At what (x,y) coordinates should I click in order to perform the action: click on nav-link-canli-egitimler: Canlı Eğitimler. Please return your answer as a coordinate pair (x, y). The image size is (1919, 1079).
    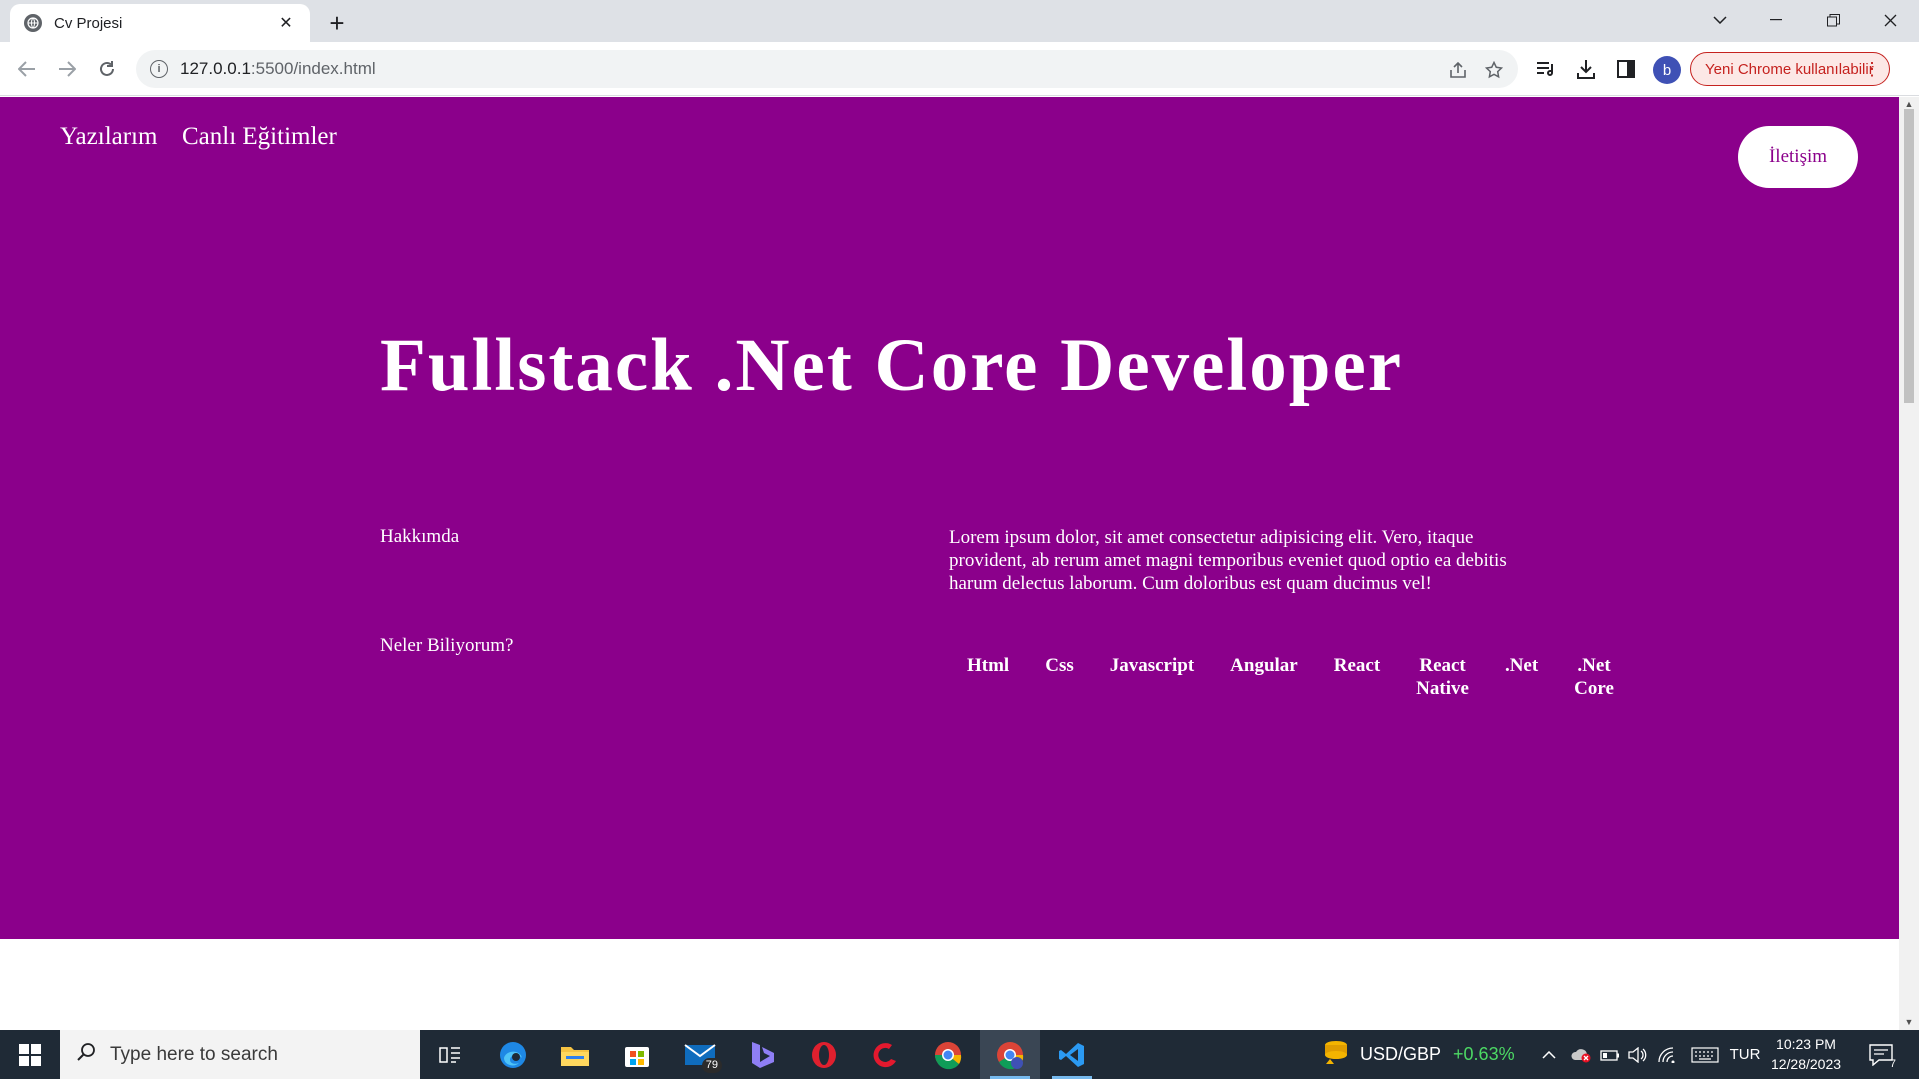
    Looking at the image, I should click on (259, 137).